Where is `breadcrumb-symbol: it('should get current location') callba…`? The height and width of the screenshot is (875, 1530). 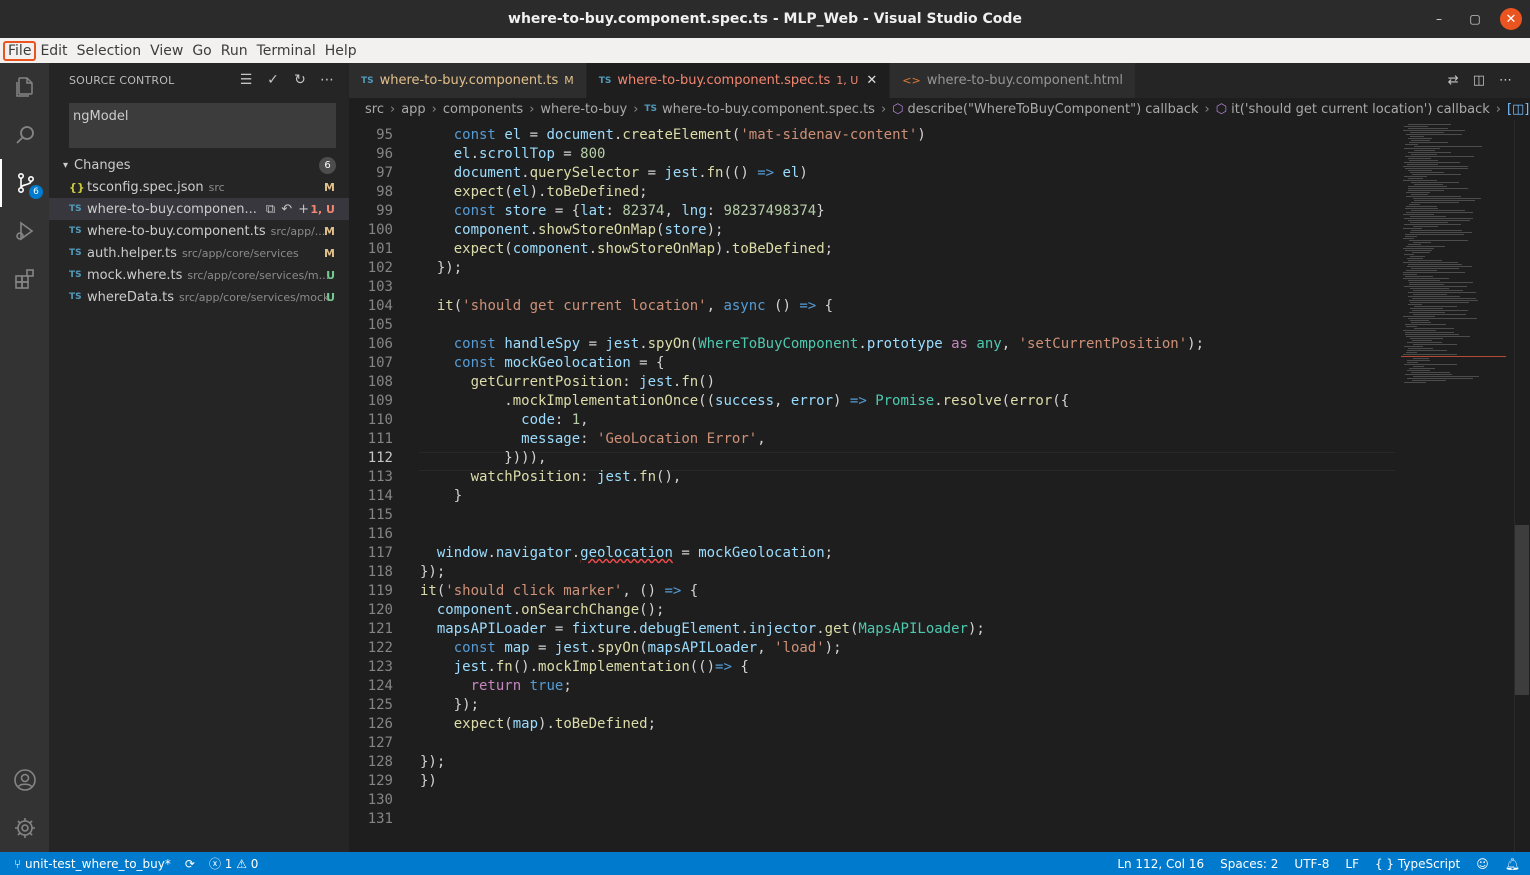 breadcrumb-symbol: it('should get current location') callba… is located at coordinates (1360, 109).